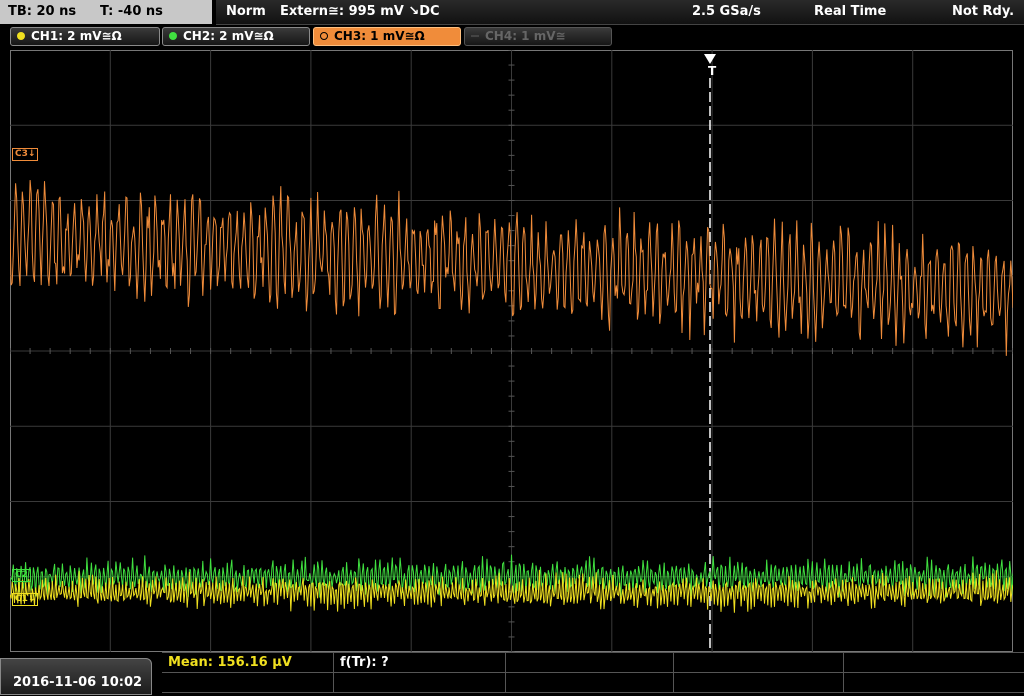  I want to click on channel-3-marker: C3↓, so click(25, 154).